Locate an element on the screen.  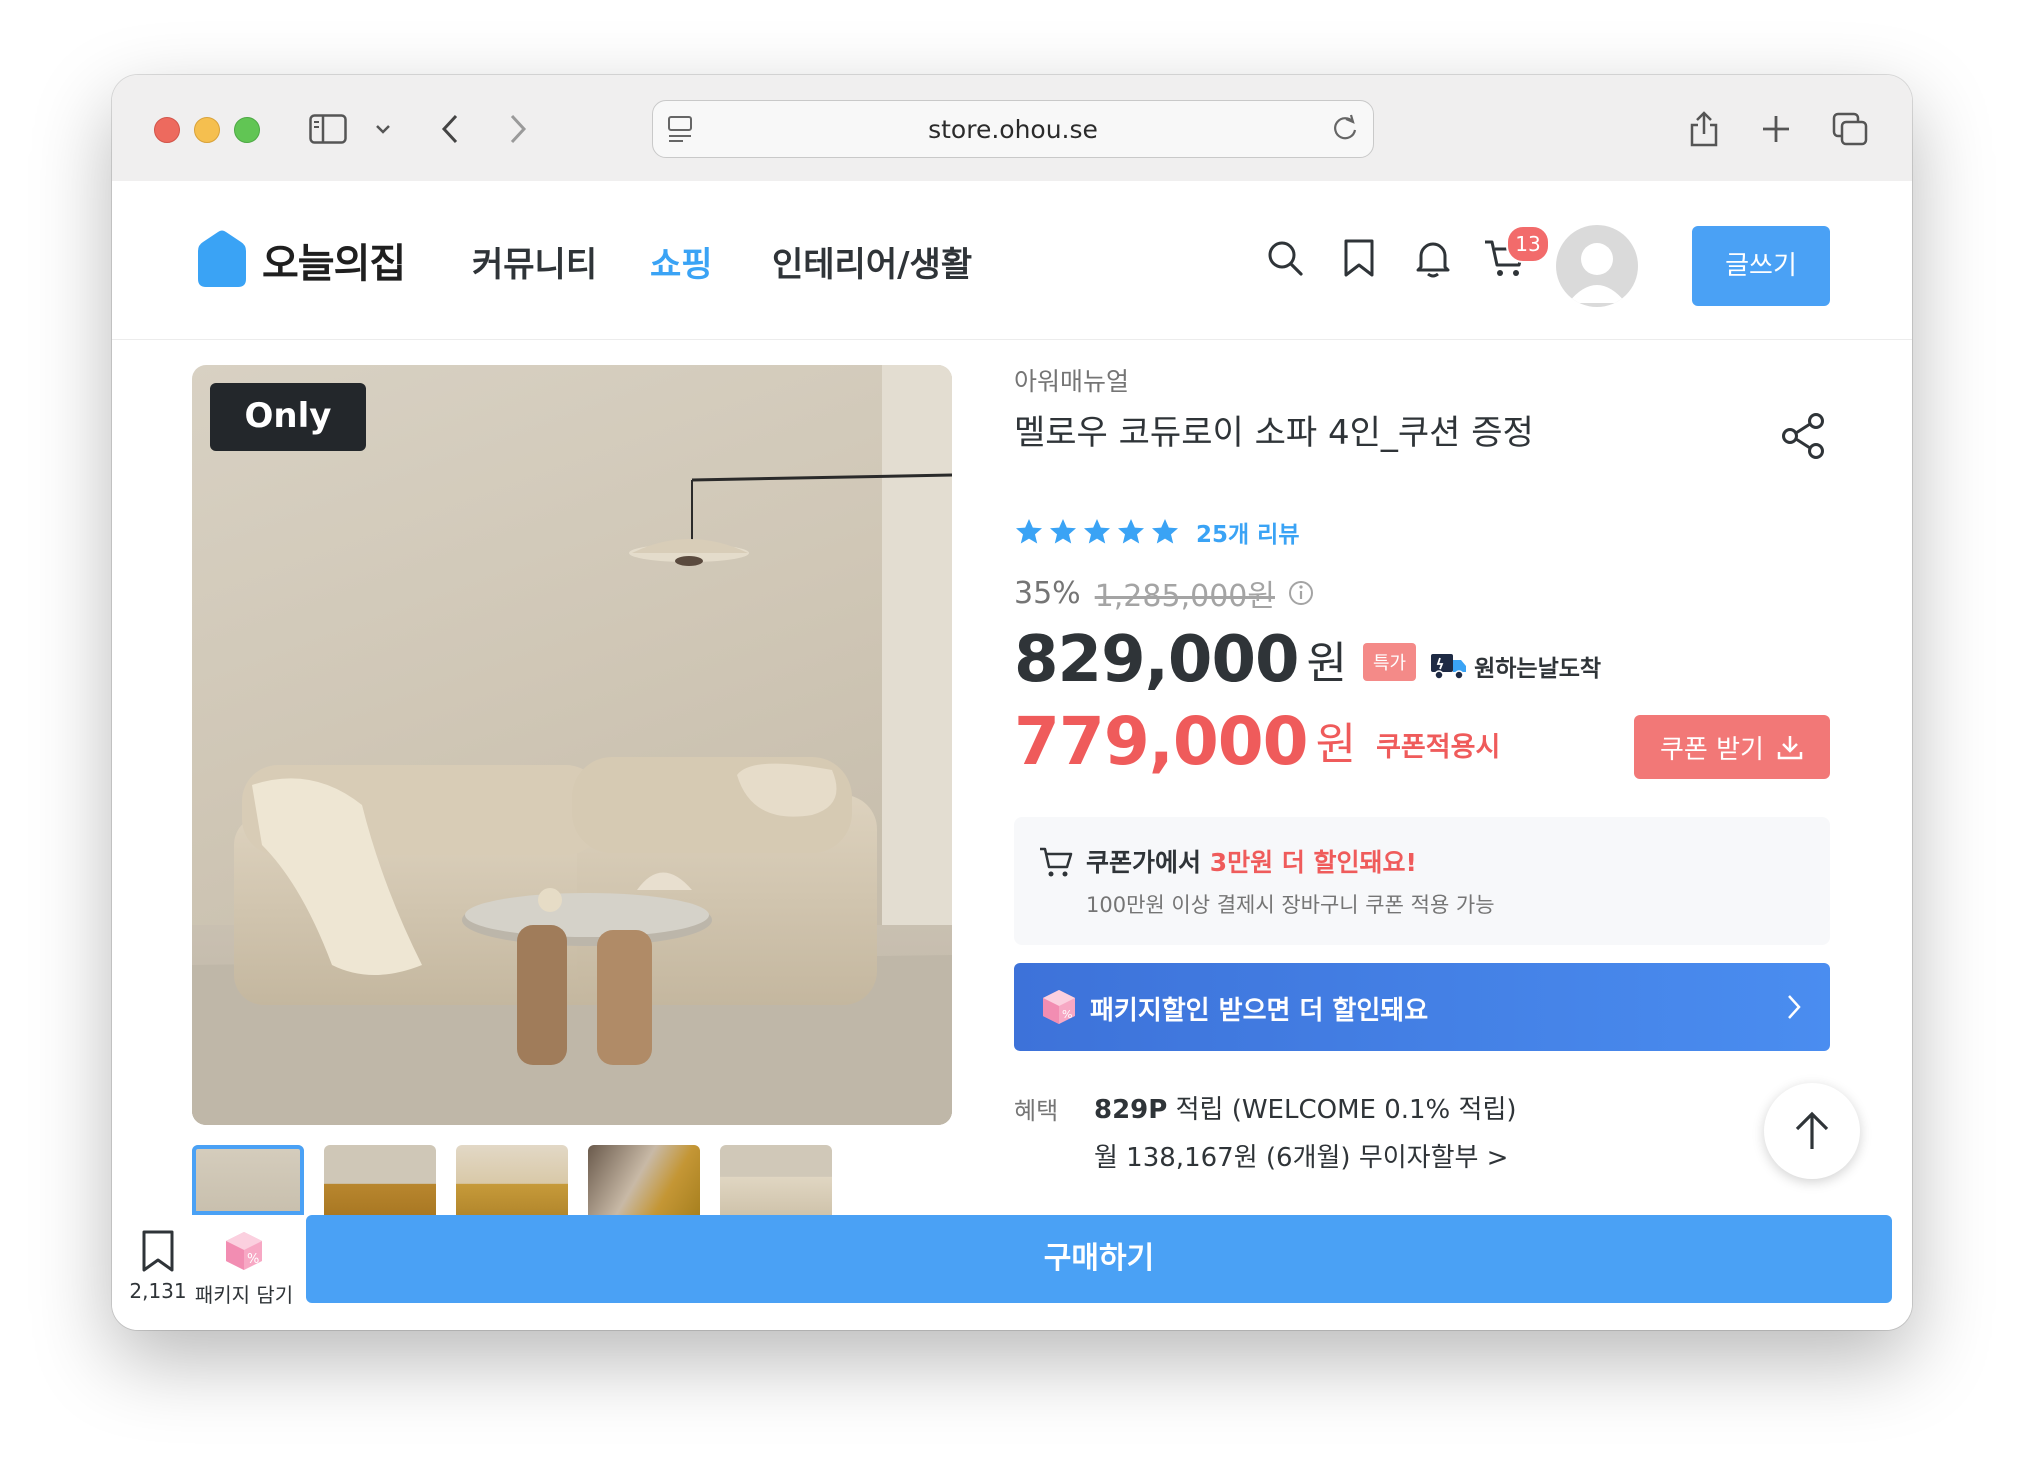
coupon-price: 779,000 is located at coordinates (1161, 741).